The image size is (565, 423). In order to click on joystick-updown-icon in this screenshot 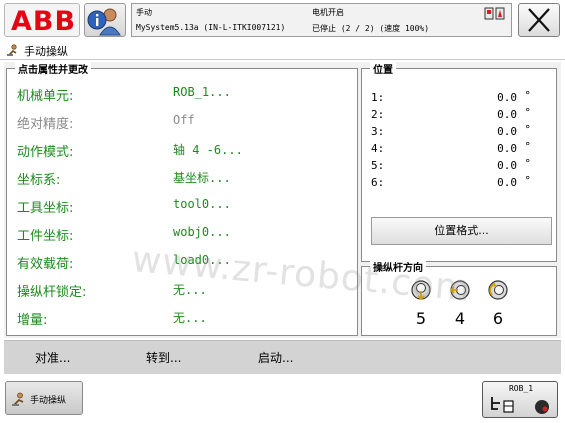, I will do `click(421, 290)`.